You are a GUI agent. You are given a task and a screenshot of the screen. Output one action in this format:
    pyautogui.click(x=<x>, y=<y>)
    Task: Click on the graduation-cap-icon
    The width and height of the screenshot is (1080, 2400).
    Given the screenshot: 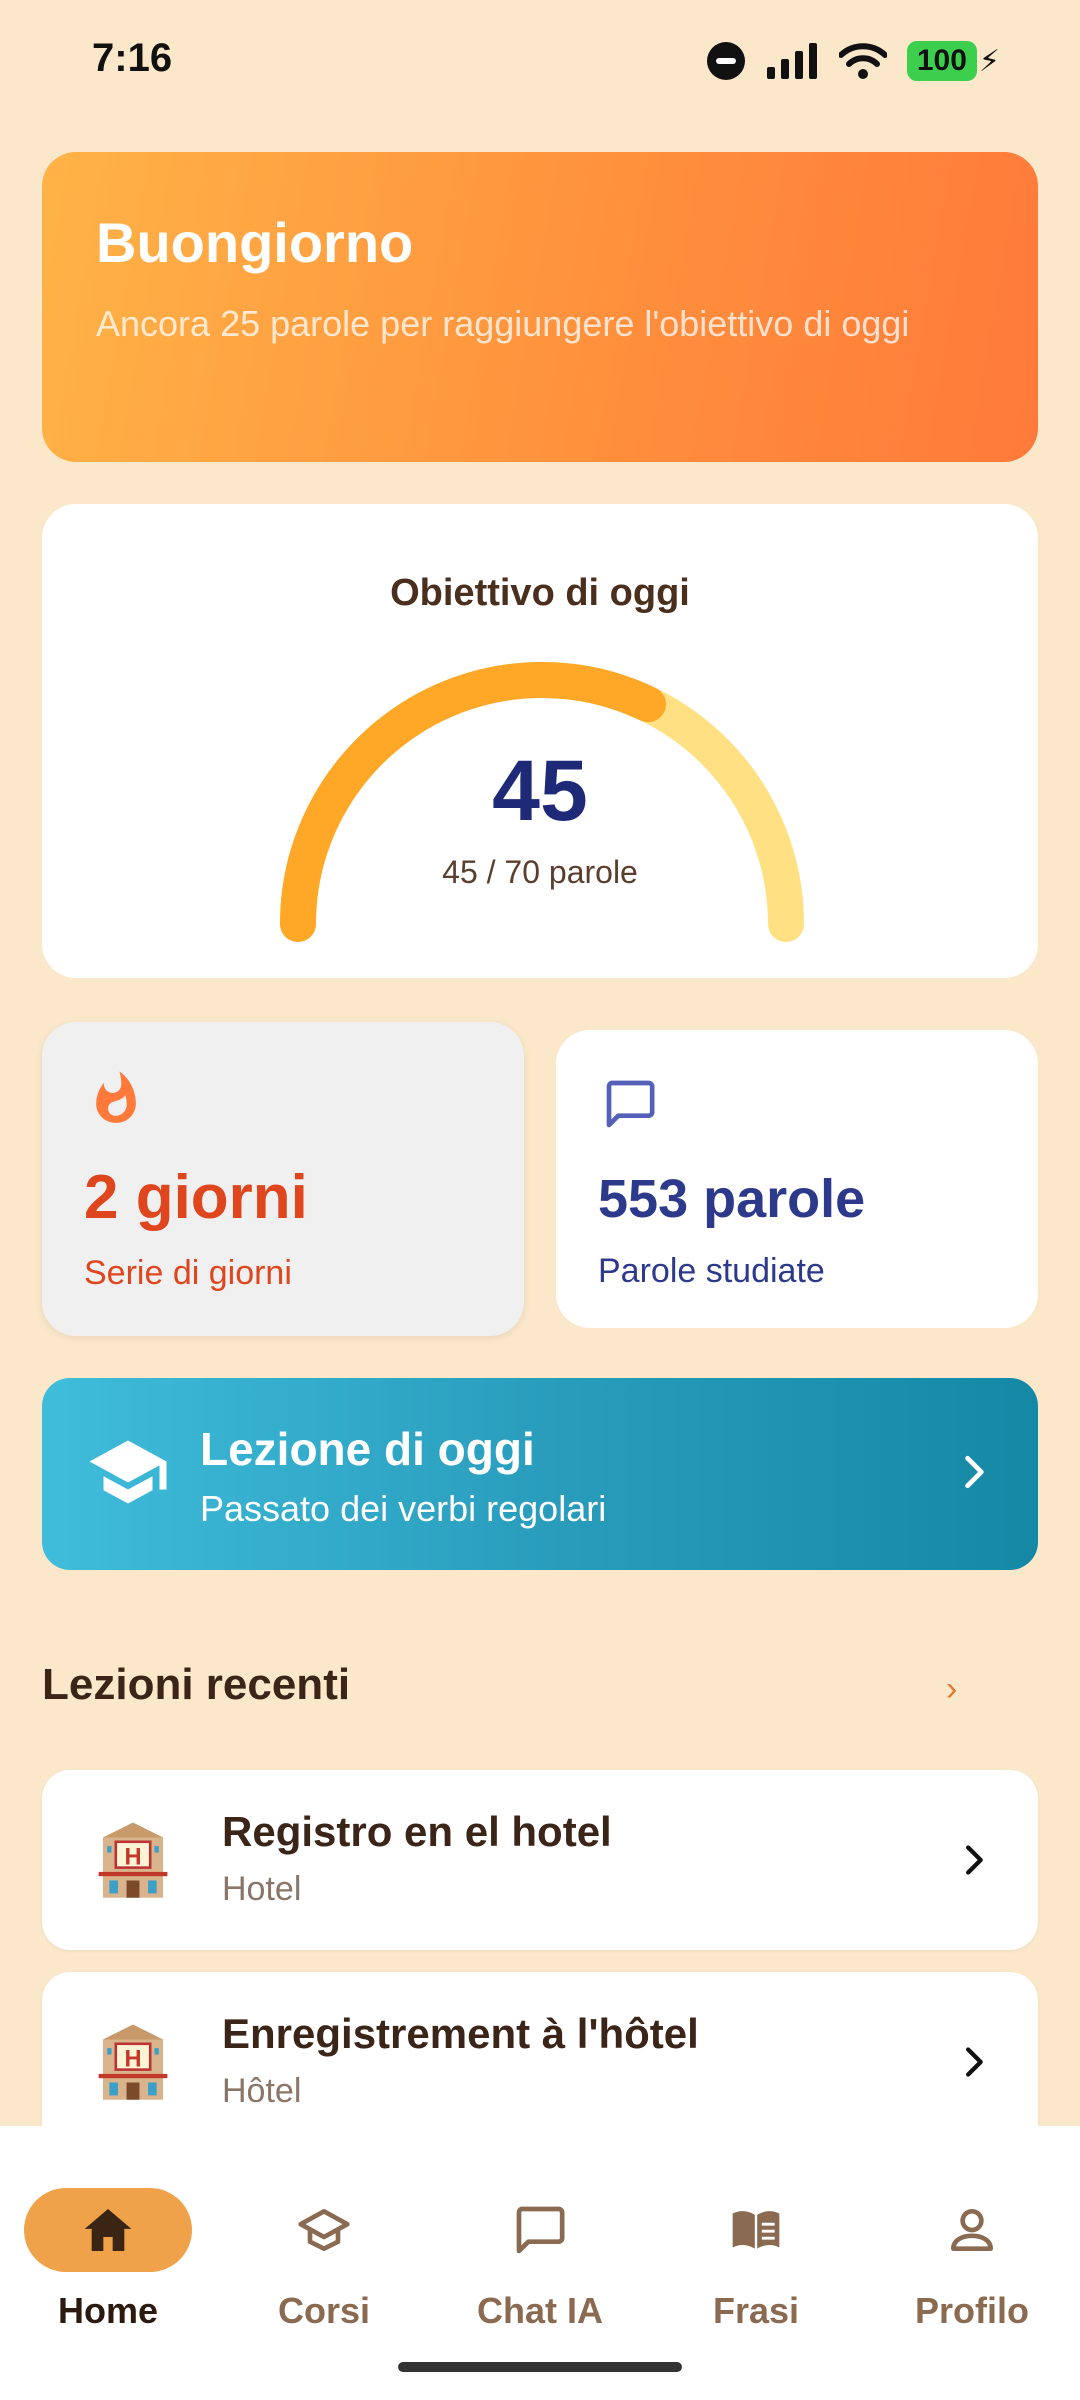 What is the action you would take?
    pyautogui.click(x=128, y=1472)
    